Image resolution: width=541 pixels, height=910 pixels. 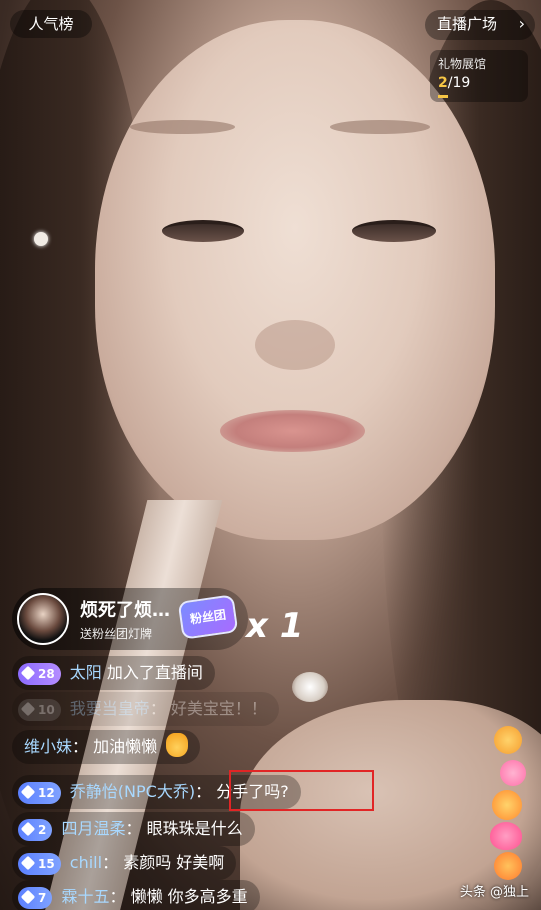 I want to click on necklace, so click(x=310, y=687).